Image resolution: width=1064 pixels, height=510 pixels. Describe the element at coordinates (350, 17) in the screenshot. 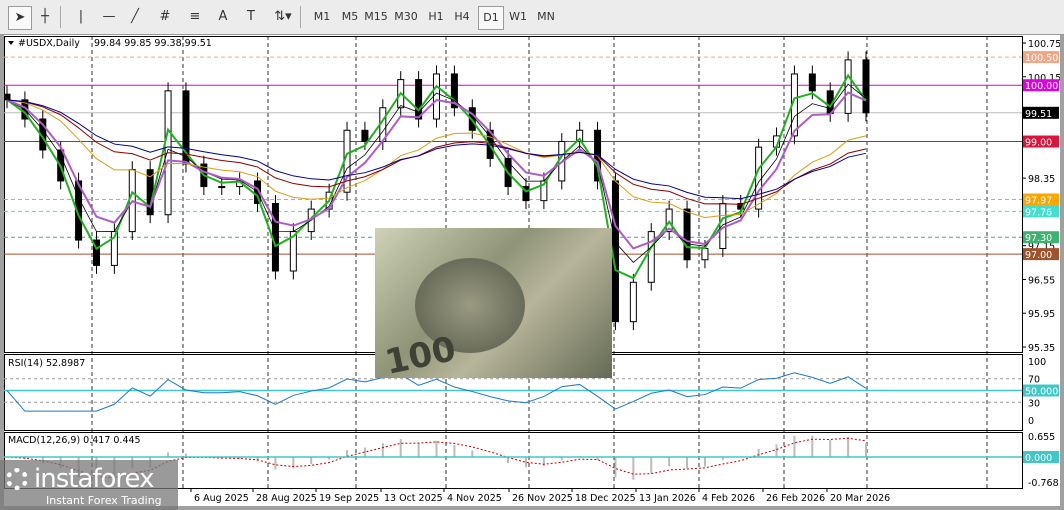

I see `timeframe-m5: M5` at that location.